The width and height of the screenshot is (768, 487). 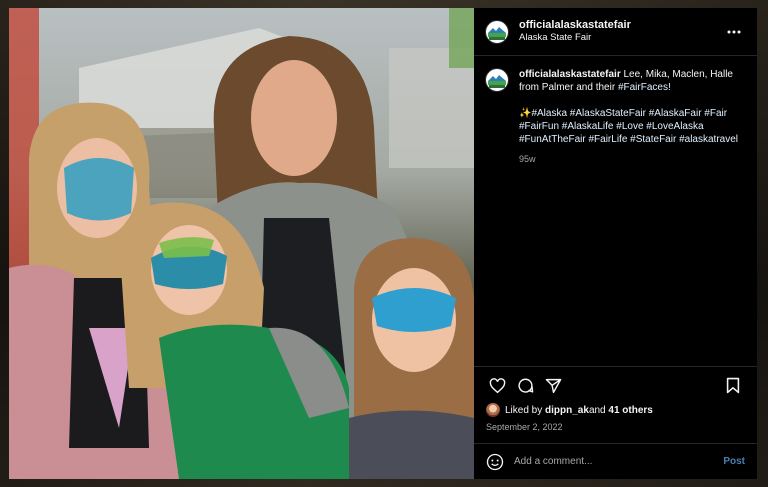 What do you see at coordinates (525, 386) in the screenshot?
I see `comment-bubble-icon` at bounding box center [525, 386].